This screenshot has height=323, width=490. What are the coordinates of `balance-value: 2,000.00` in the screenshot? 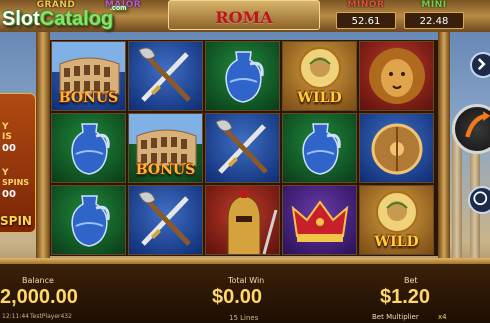 It's located at (39, 297).